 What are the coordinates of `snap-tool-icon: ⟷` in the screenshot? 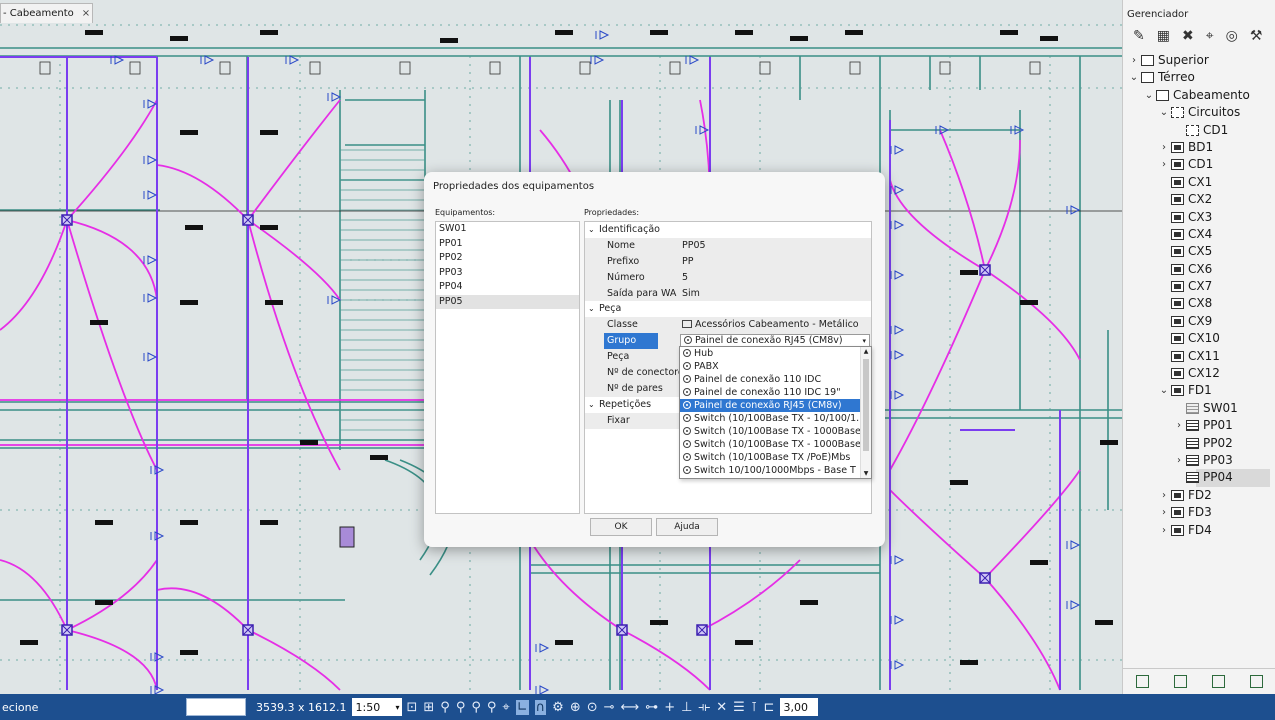 It's located at (630, 707).